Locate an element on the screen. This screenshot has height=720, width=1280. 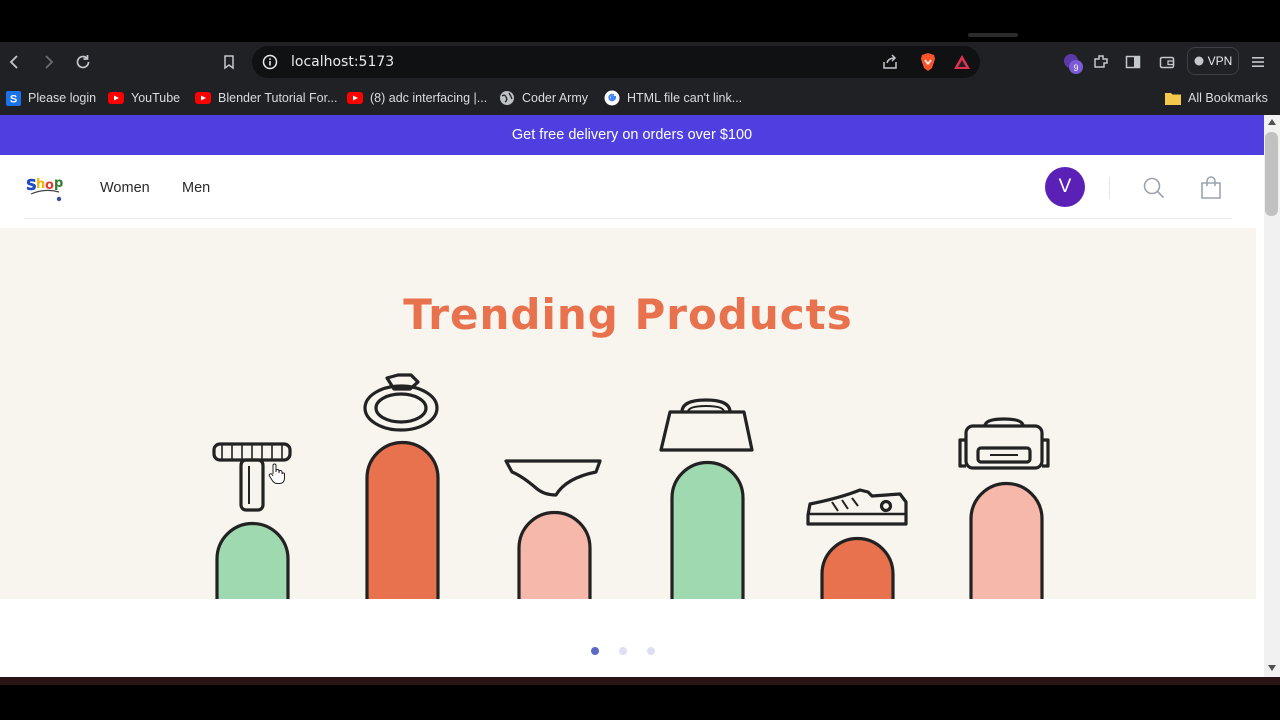
bookmark-label: Coder Army is located at coordinates (555, 98).